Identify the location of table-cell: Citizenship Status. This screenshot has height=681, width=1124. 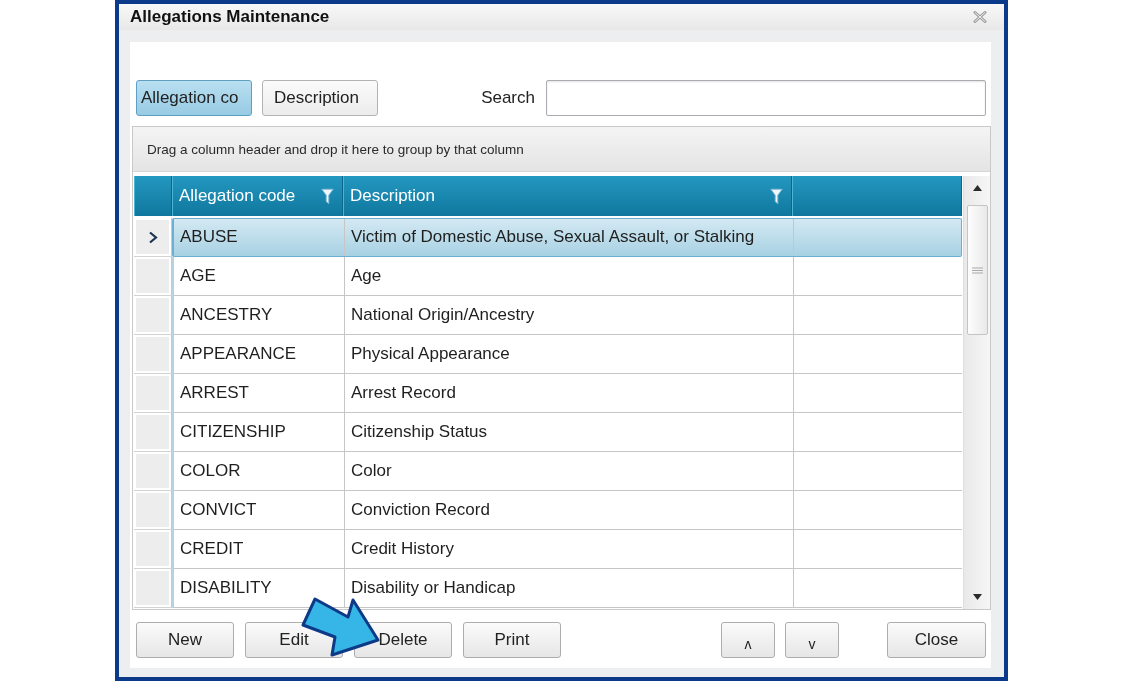
(569, 432).